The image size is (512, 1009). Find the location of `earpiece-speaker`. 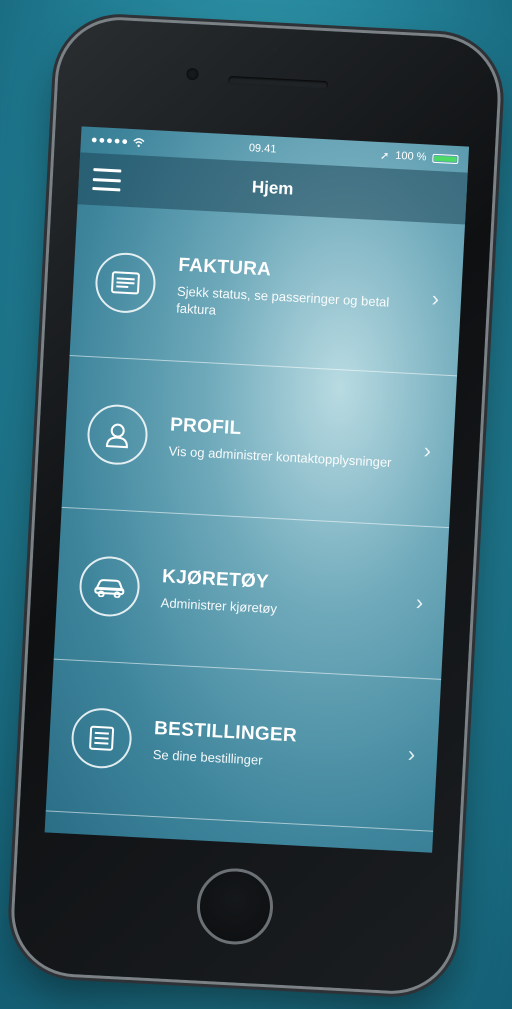

earpiece-speaker is located at coordinates (278, 82).